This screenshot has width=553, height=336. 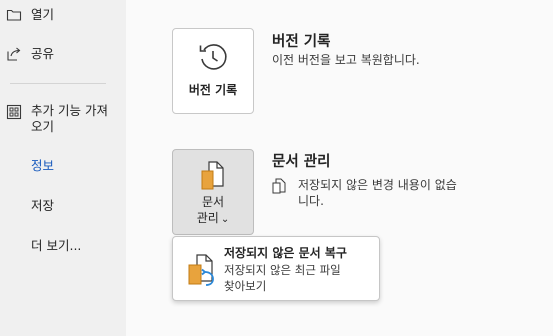 I want to click on recover-menu-description-line2: 찾아보기, so click(x=245, y=286).